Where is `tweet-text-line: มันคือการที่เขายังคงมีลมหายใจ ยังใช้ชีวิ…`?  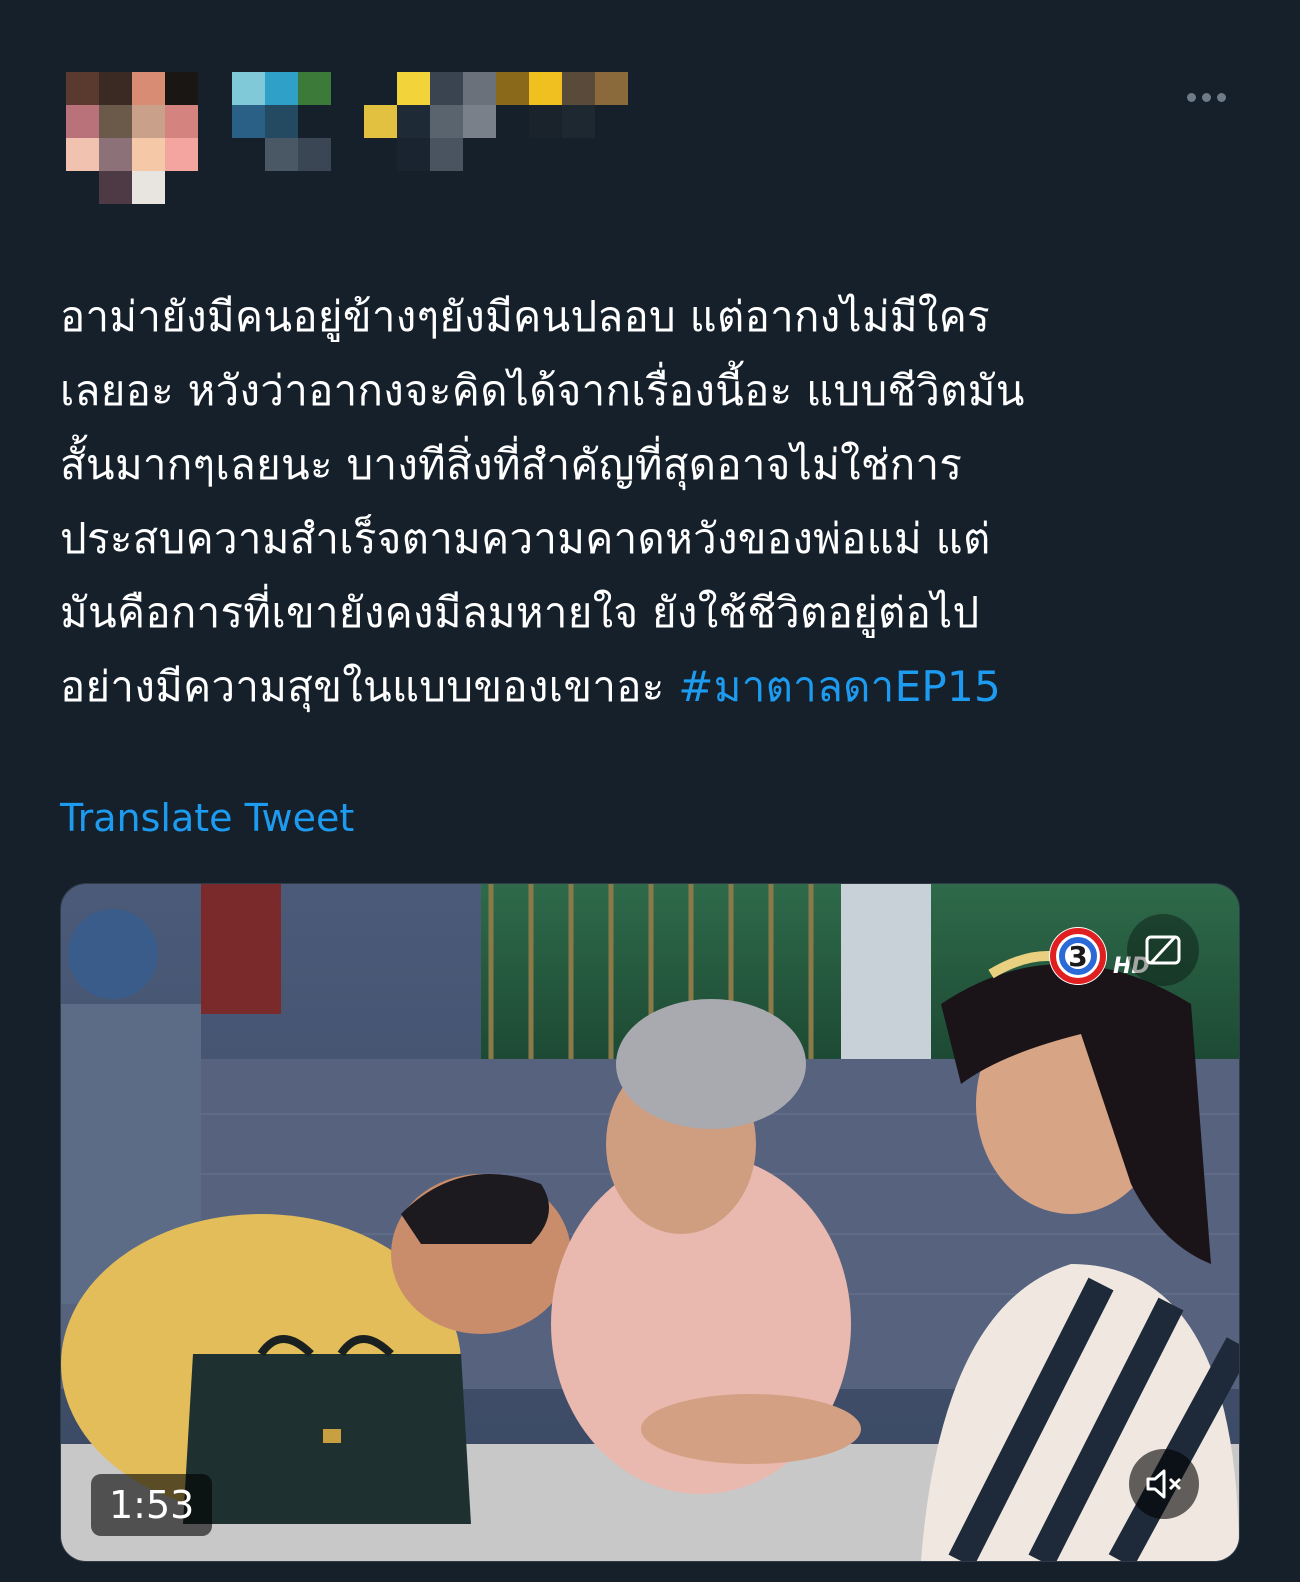 tweet-text-line: มันคือการที่เขายังคงมีลมหายใจ ยังใช้ชีวิ… is located at coordinates (520, 612).